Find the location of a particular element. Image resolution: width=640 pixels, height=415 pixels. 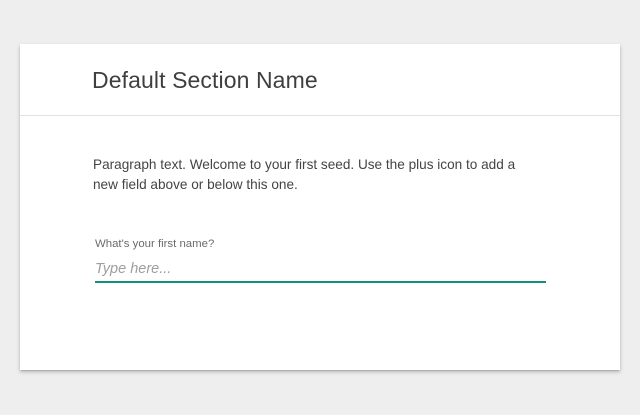

first-name-field: What's your first name? is located at coordinates (320, 260).